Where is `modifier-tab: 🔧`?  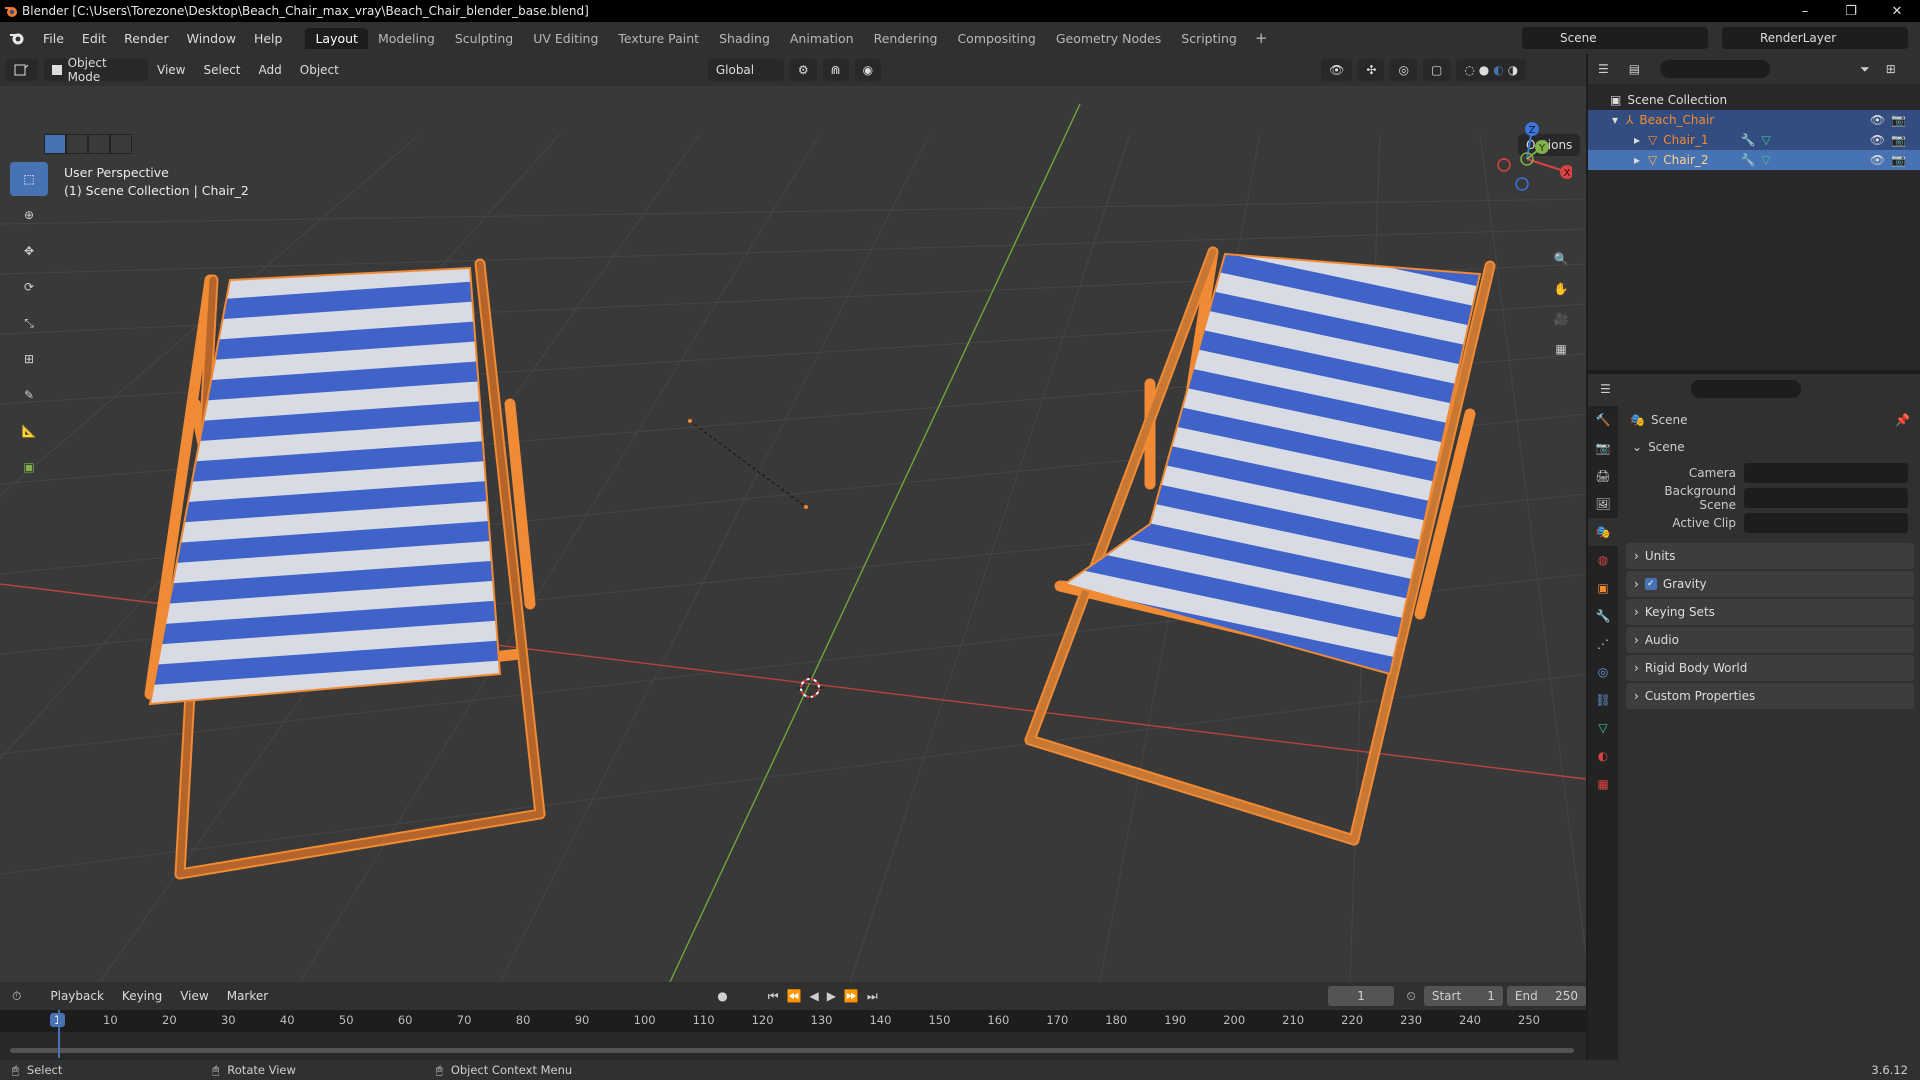 modifier-tab: 🔧 is located at coordinates (1603, 616).